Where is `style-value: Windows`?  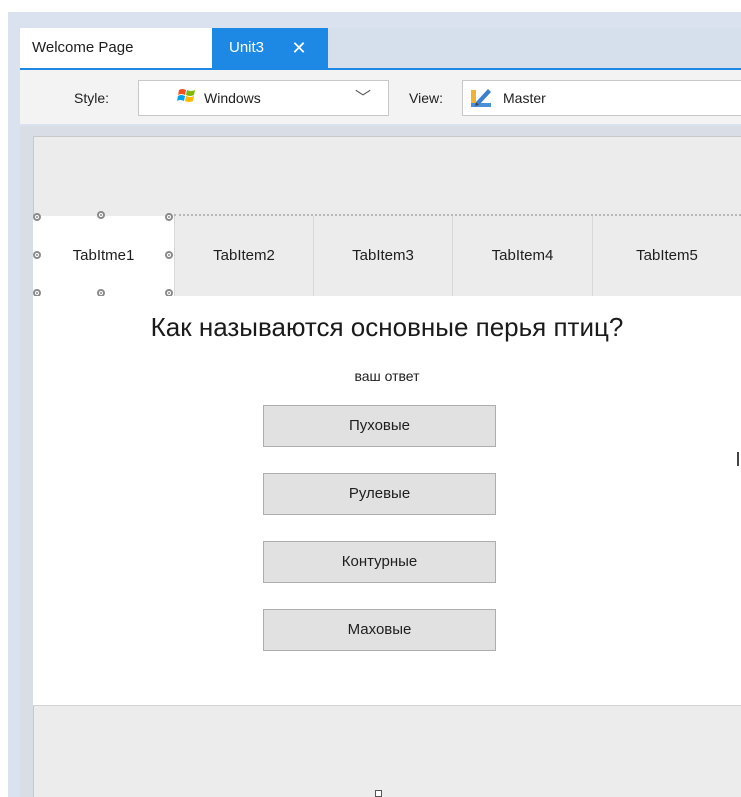 style-value: Windows is located at coordinates (232, 98).